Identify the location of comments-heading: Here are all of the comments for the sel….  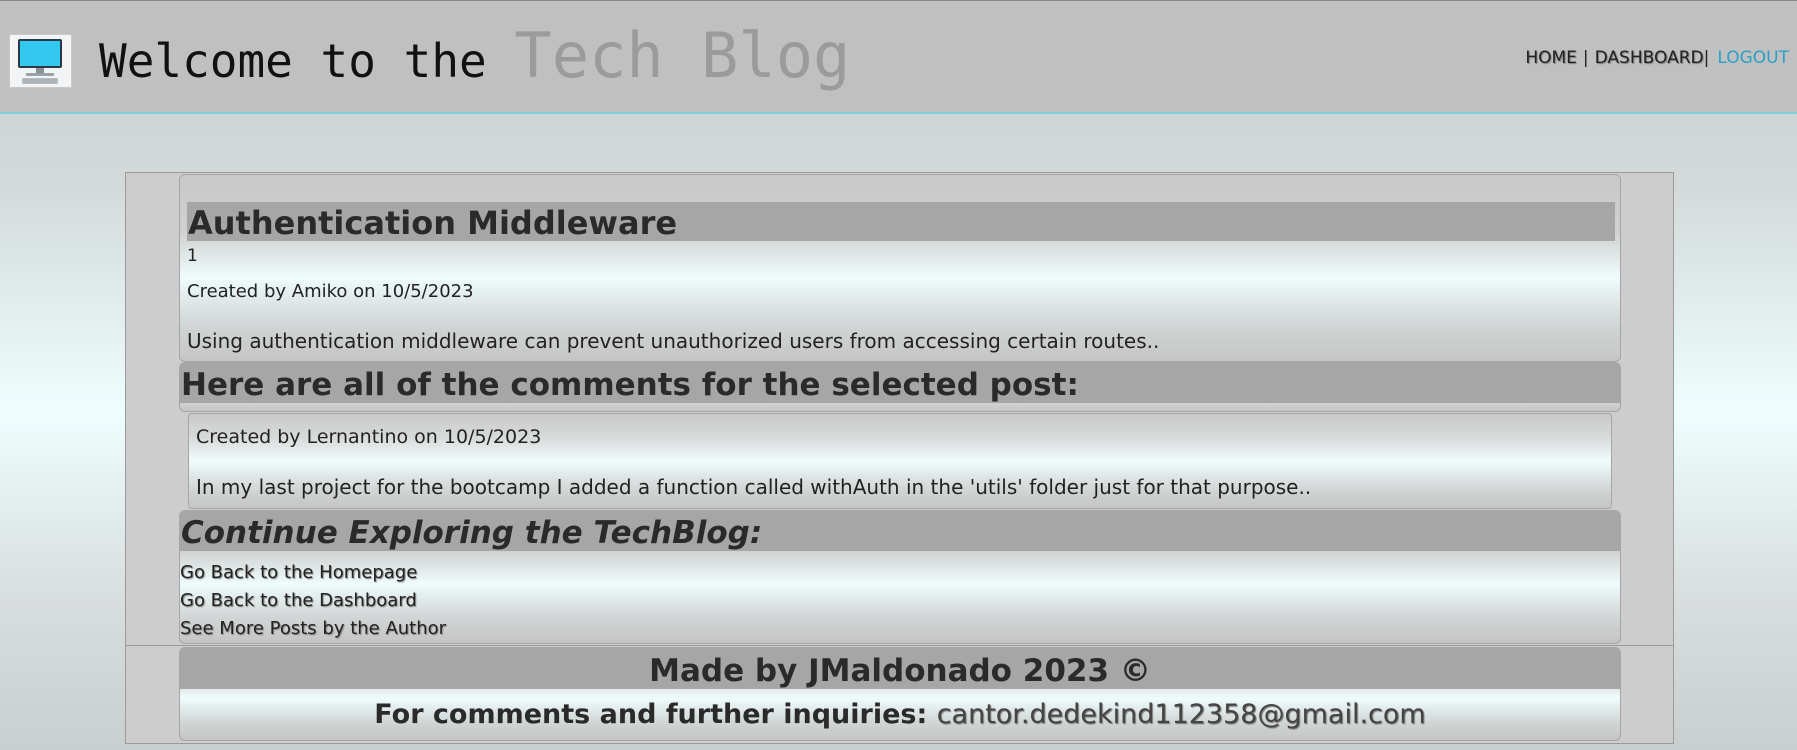
(900, 383).